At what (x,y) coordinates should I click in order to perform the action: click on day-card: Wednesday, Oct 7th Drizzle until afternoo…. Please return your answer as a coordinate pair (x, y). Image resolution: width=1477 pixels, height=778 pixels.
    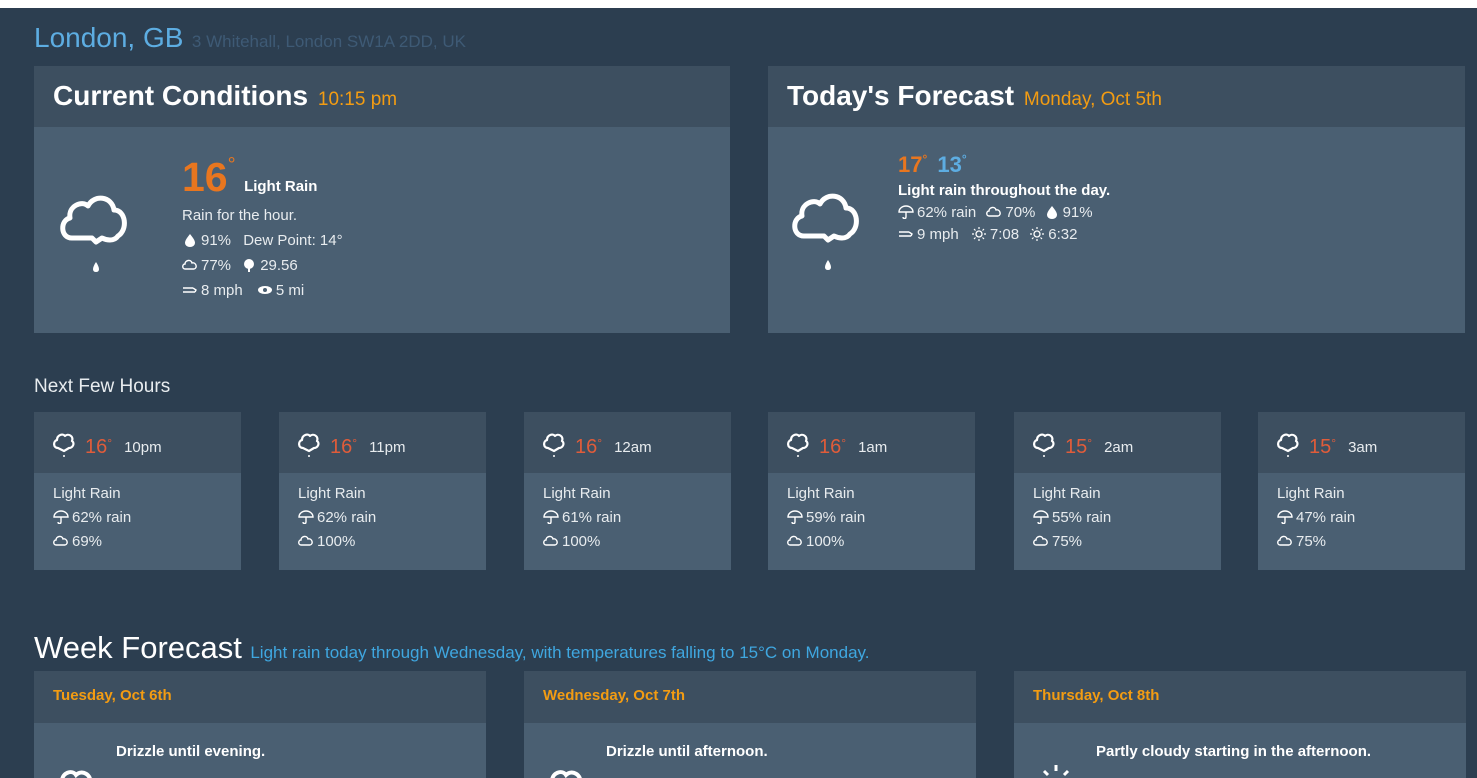
    Looking at the image, I should click on (750, 724).